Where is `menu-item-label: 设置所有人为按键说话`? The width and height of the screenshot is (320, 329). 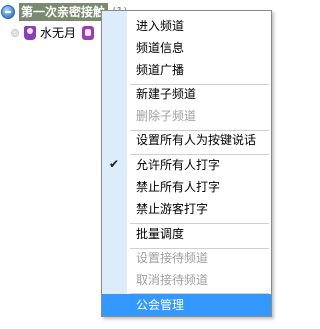
menu-item-label: 设置所有人为按键说话 is located at coordinates (196, 140).